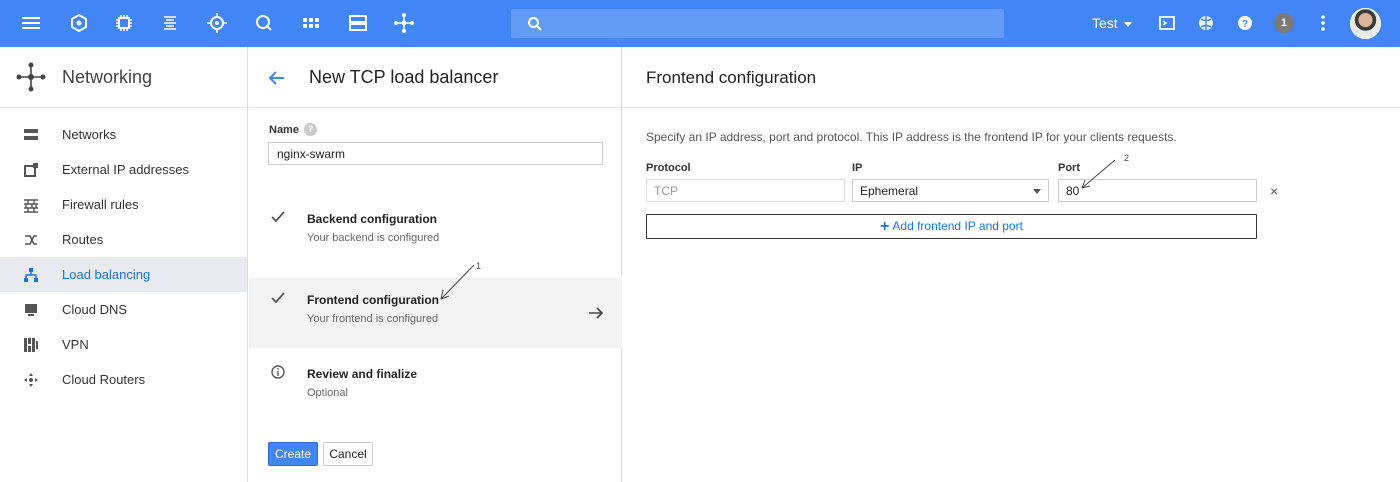  Describe the element at coordinates (731, 77) in the screenshot. I see `panel-title: Frontend configuration` at that location.